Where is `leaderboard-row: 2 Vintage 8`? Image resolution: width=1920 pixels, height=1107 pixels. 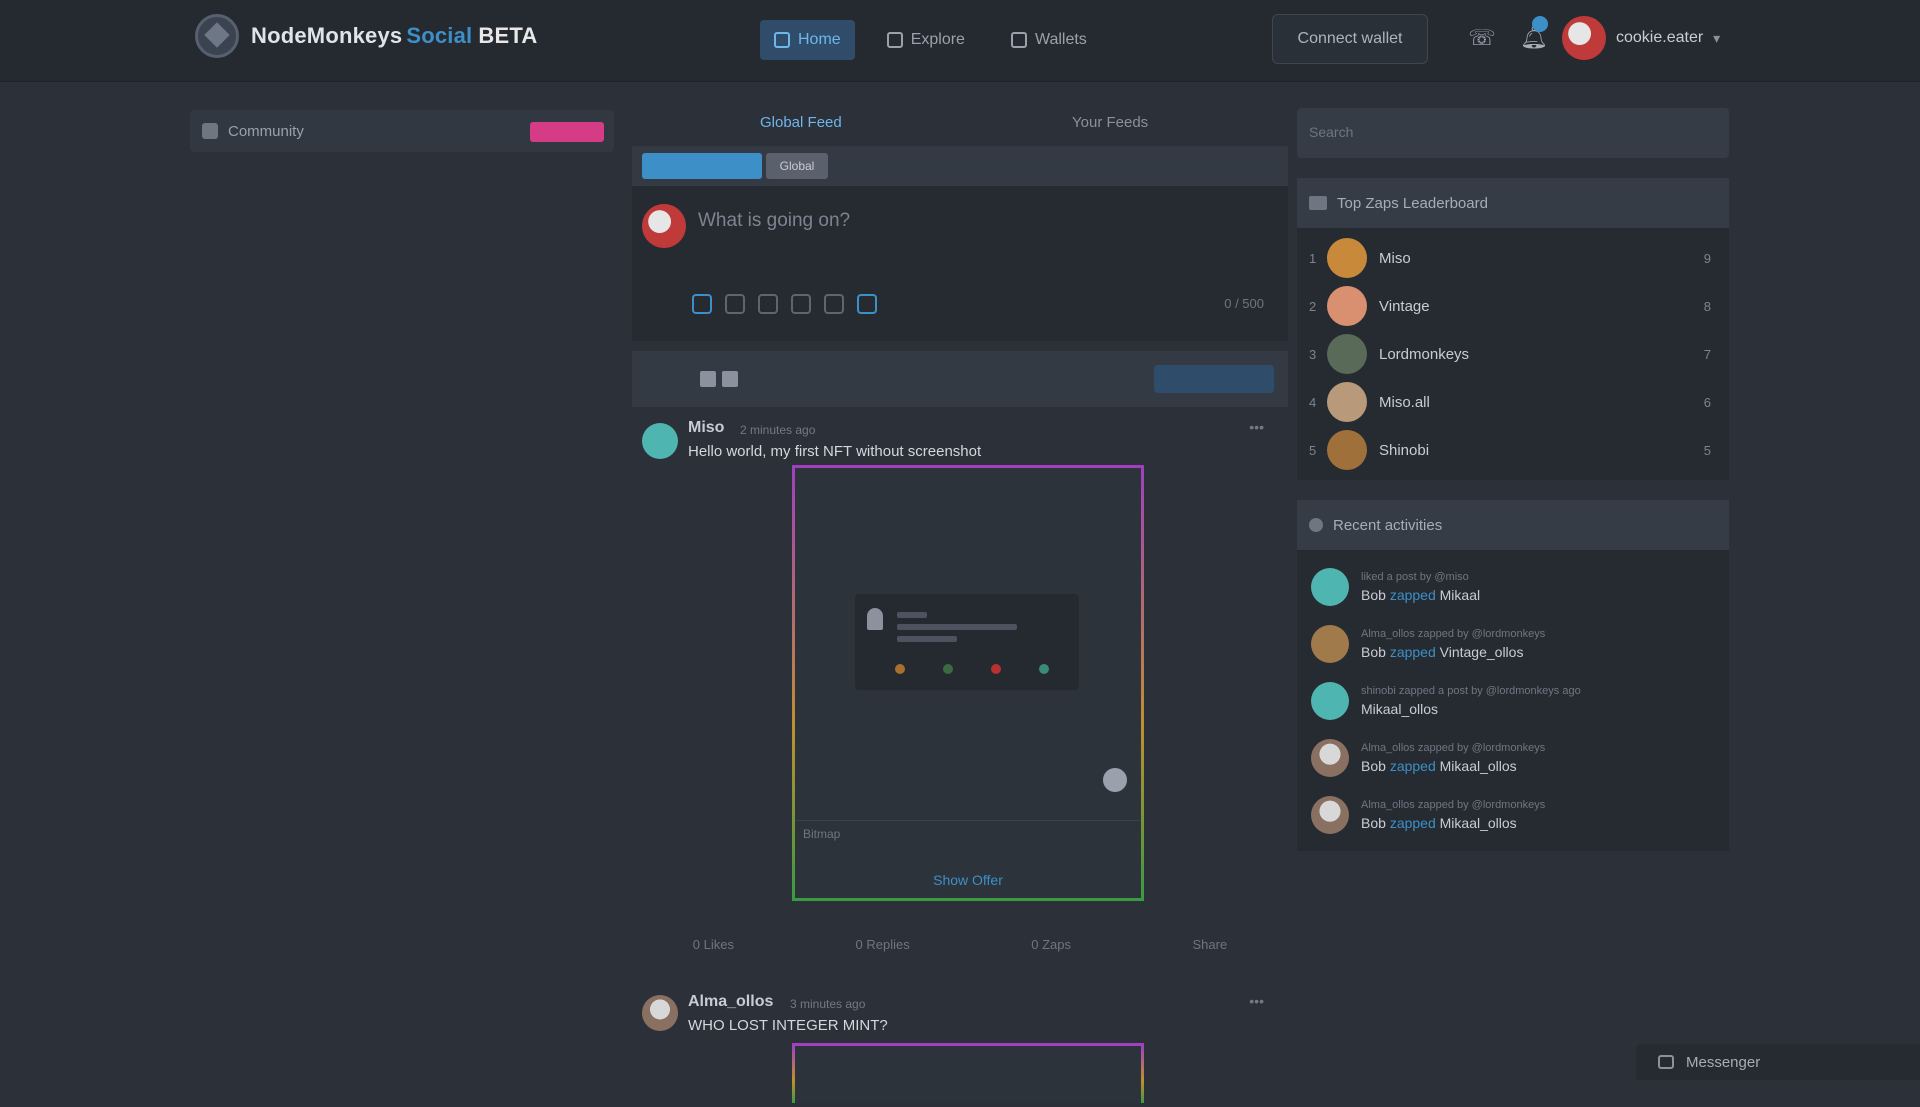
leaderboard-row: 2 Vintage 8 is located at coordinates (1513, 306).